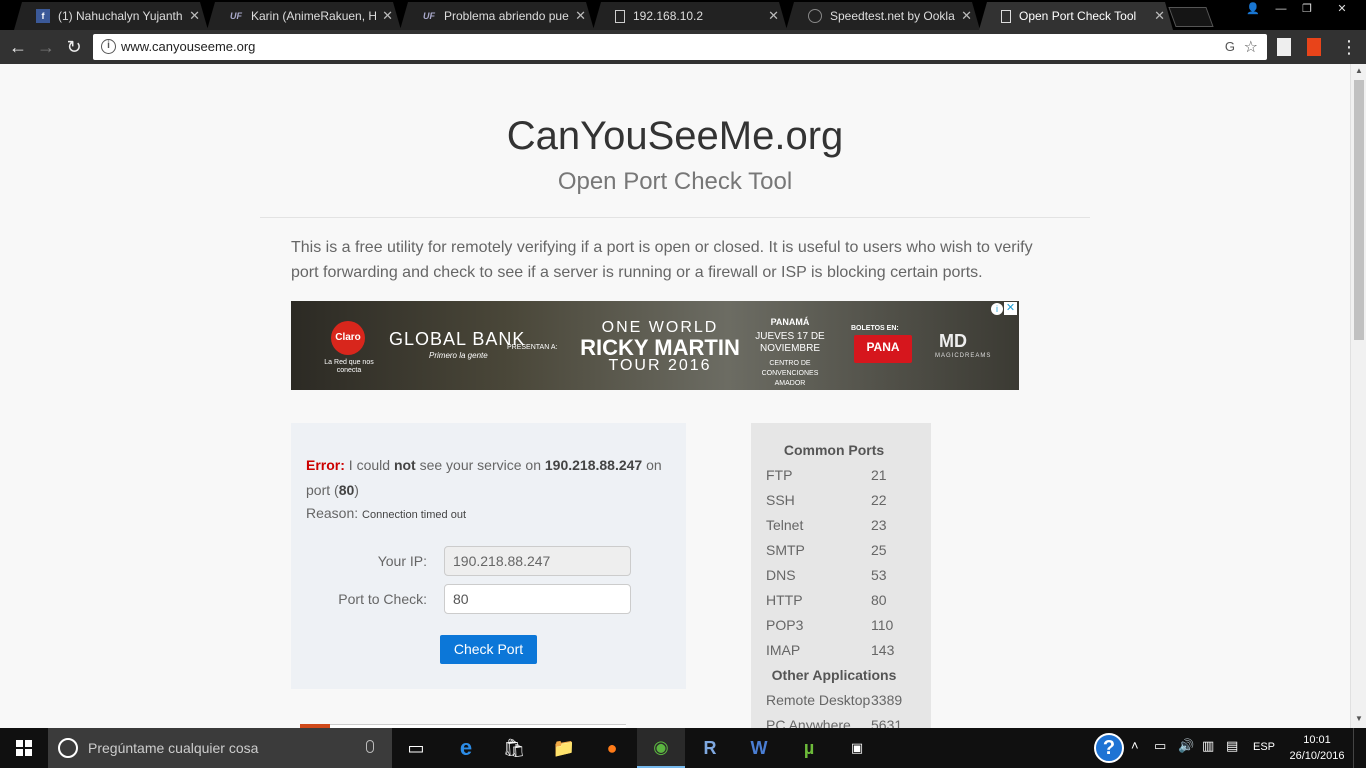 The image size is (1366, 768). Describe the element at coordinates (457, 339) in the screenshot. I see `global-bank-logo: GLOBAL BANK` at that location.